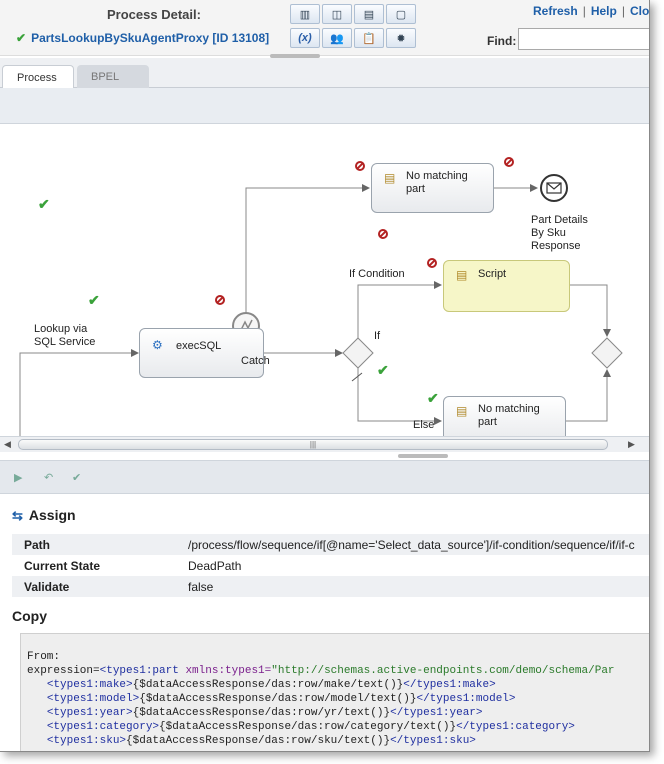  What do you see at coordinates (436, 713) in the screenshot?
I see `code-tag: </types1:year>` at bounding box center [436, 713].